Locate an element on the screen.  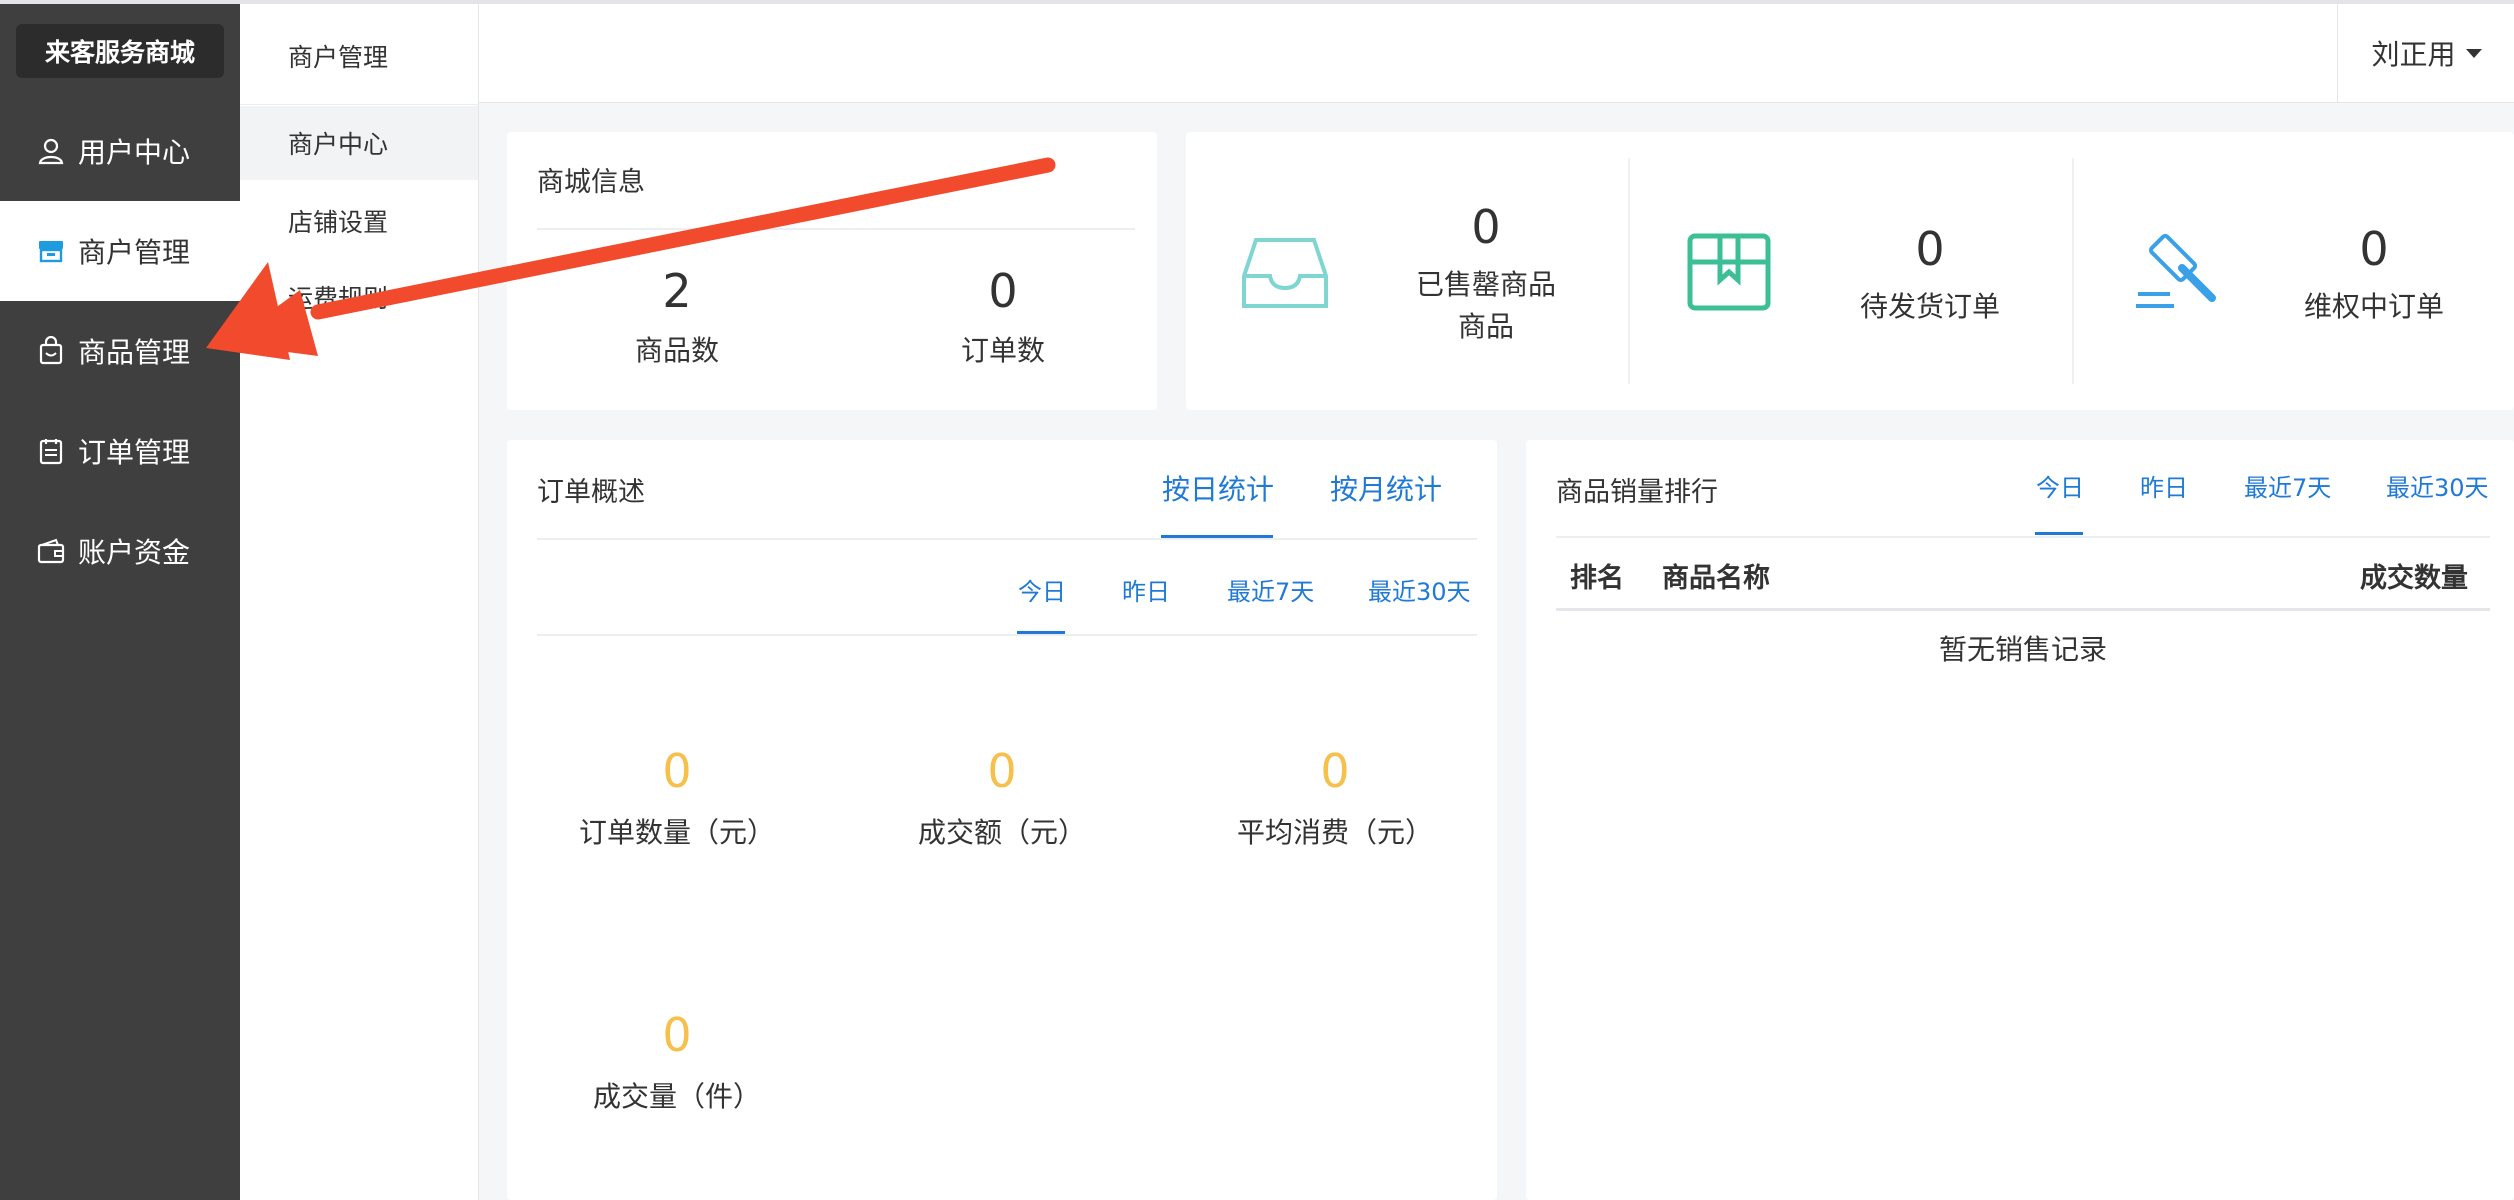
column-header-rank: 排名 is located at coordinates (1597, 578).